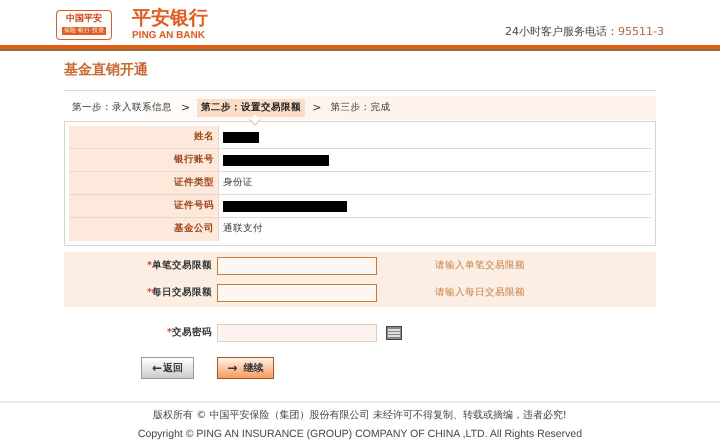 Image resolution: width=720 pixels, height=447 pixels. What do you see at coordinates (238, 183) in the screenshot?
I see `info-value: 身份证` at bounding box center [238, 183].